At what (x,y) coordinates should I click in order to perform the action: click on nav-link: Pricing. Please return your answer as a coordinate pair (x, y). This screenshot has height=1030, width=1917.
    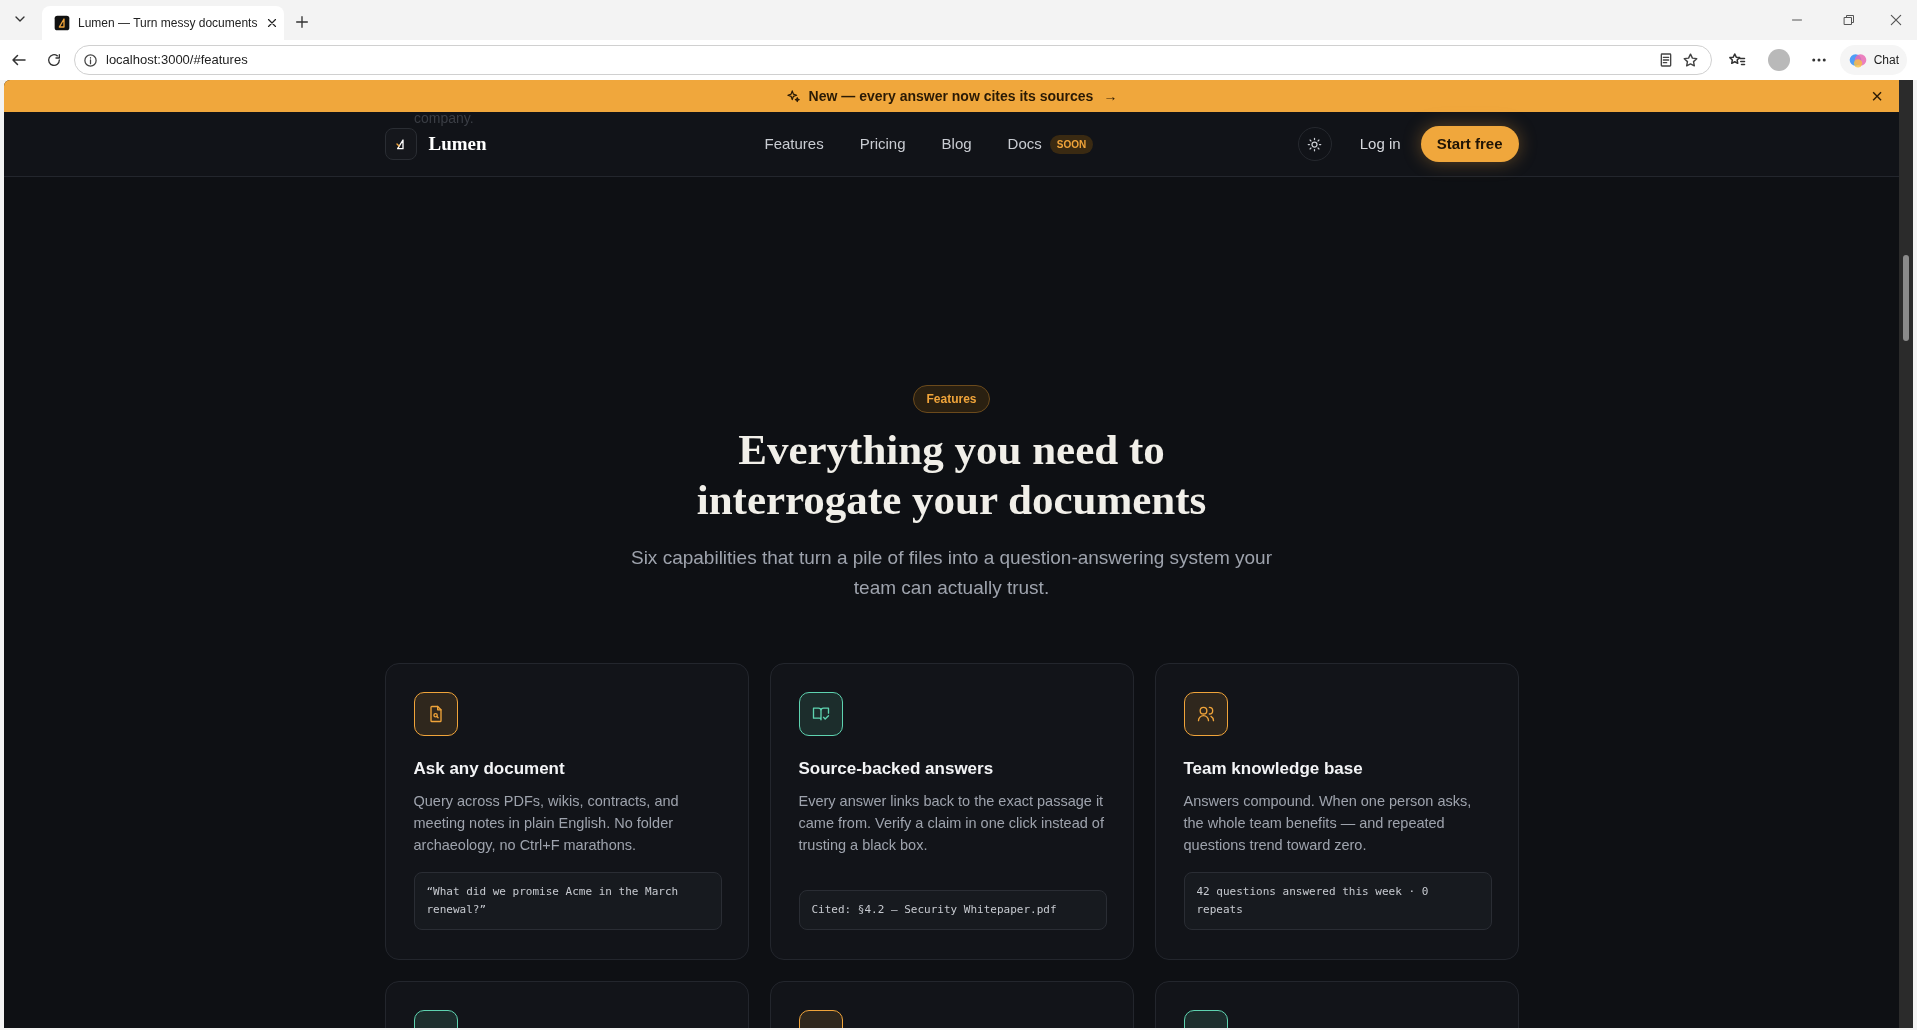
    Looking at the image, I should click on (882, 144).